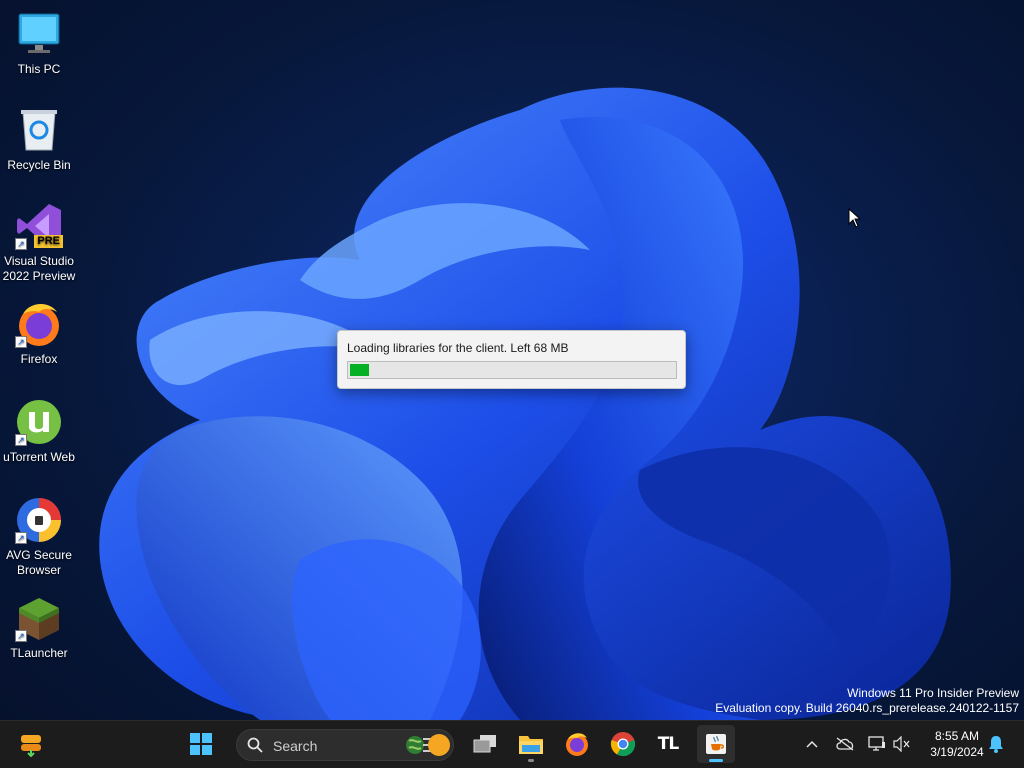  What do you see at coordinates (39, 130) in the screenshot?
I see `recycle-bin-icon` at bounding box center [39, 130].